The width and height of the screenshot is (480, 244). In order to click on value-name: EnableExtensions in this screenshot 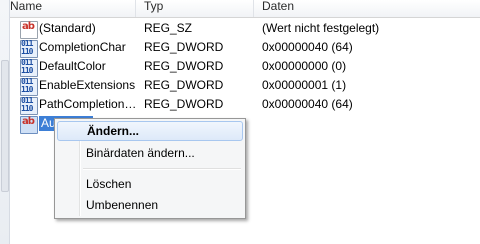, I will do `click(87, 85)`.